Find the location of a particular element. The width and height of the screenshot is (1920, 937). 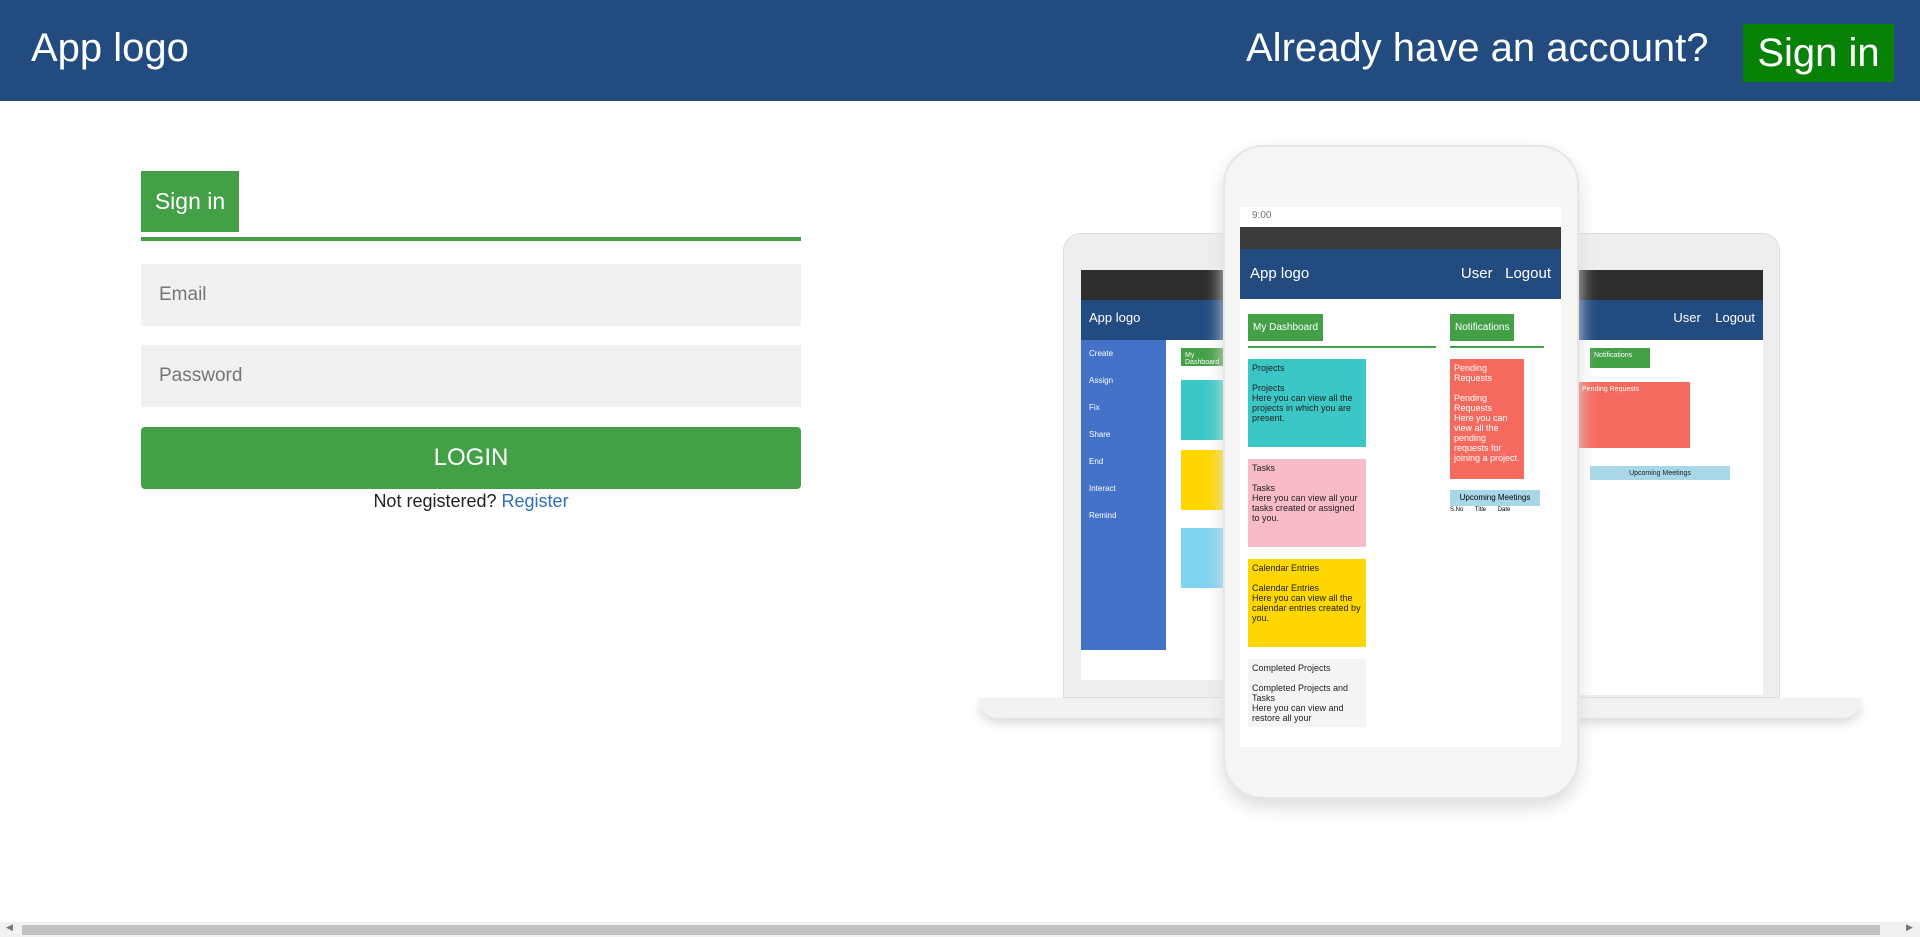

card-header: Calendar Entries is located at coordinates (1286, 568).